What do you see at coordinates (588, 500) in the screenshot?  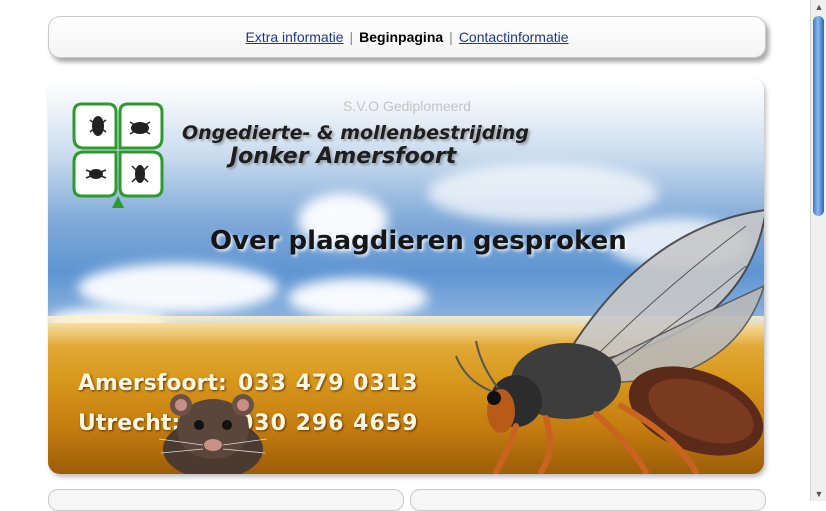 I see `content-panel-right` at bounding box center [588, 500].